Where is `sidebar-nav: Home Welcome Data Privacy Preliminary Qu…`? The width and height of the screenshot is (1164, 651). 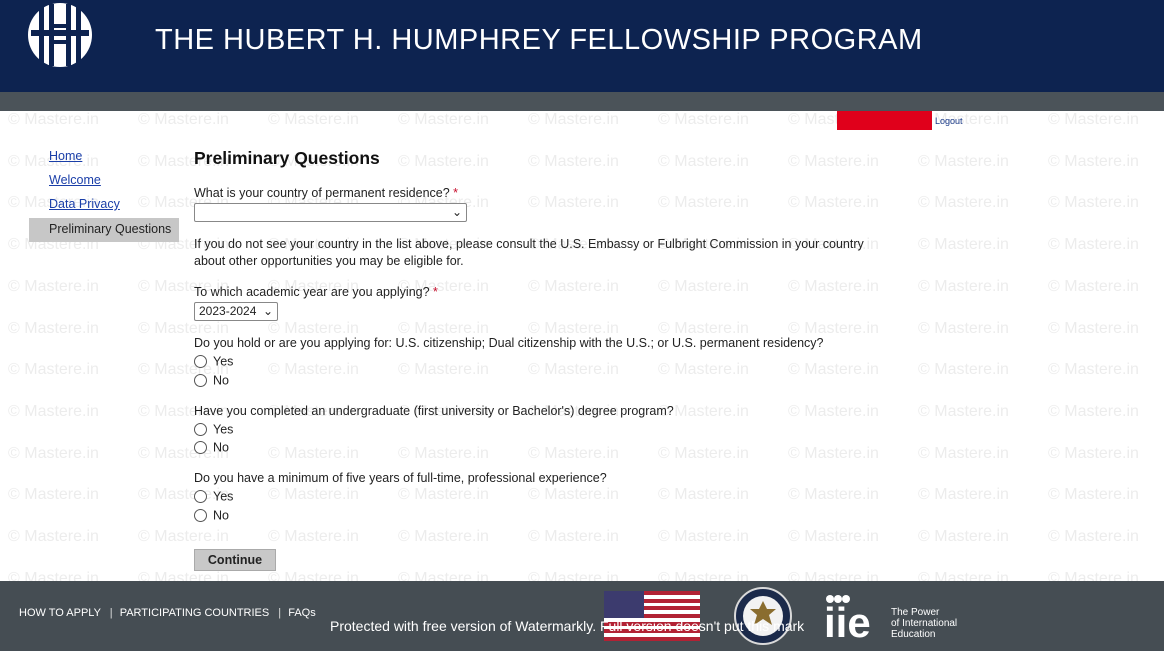 sidebar-nav: Home Welcome Data Privacy Preliminary Qu… is located at coordinates (104, 194).